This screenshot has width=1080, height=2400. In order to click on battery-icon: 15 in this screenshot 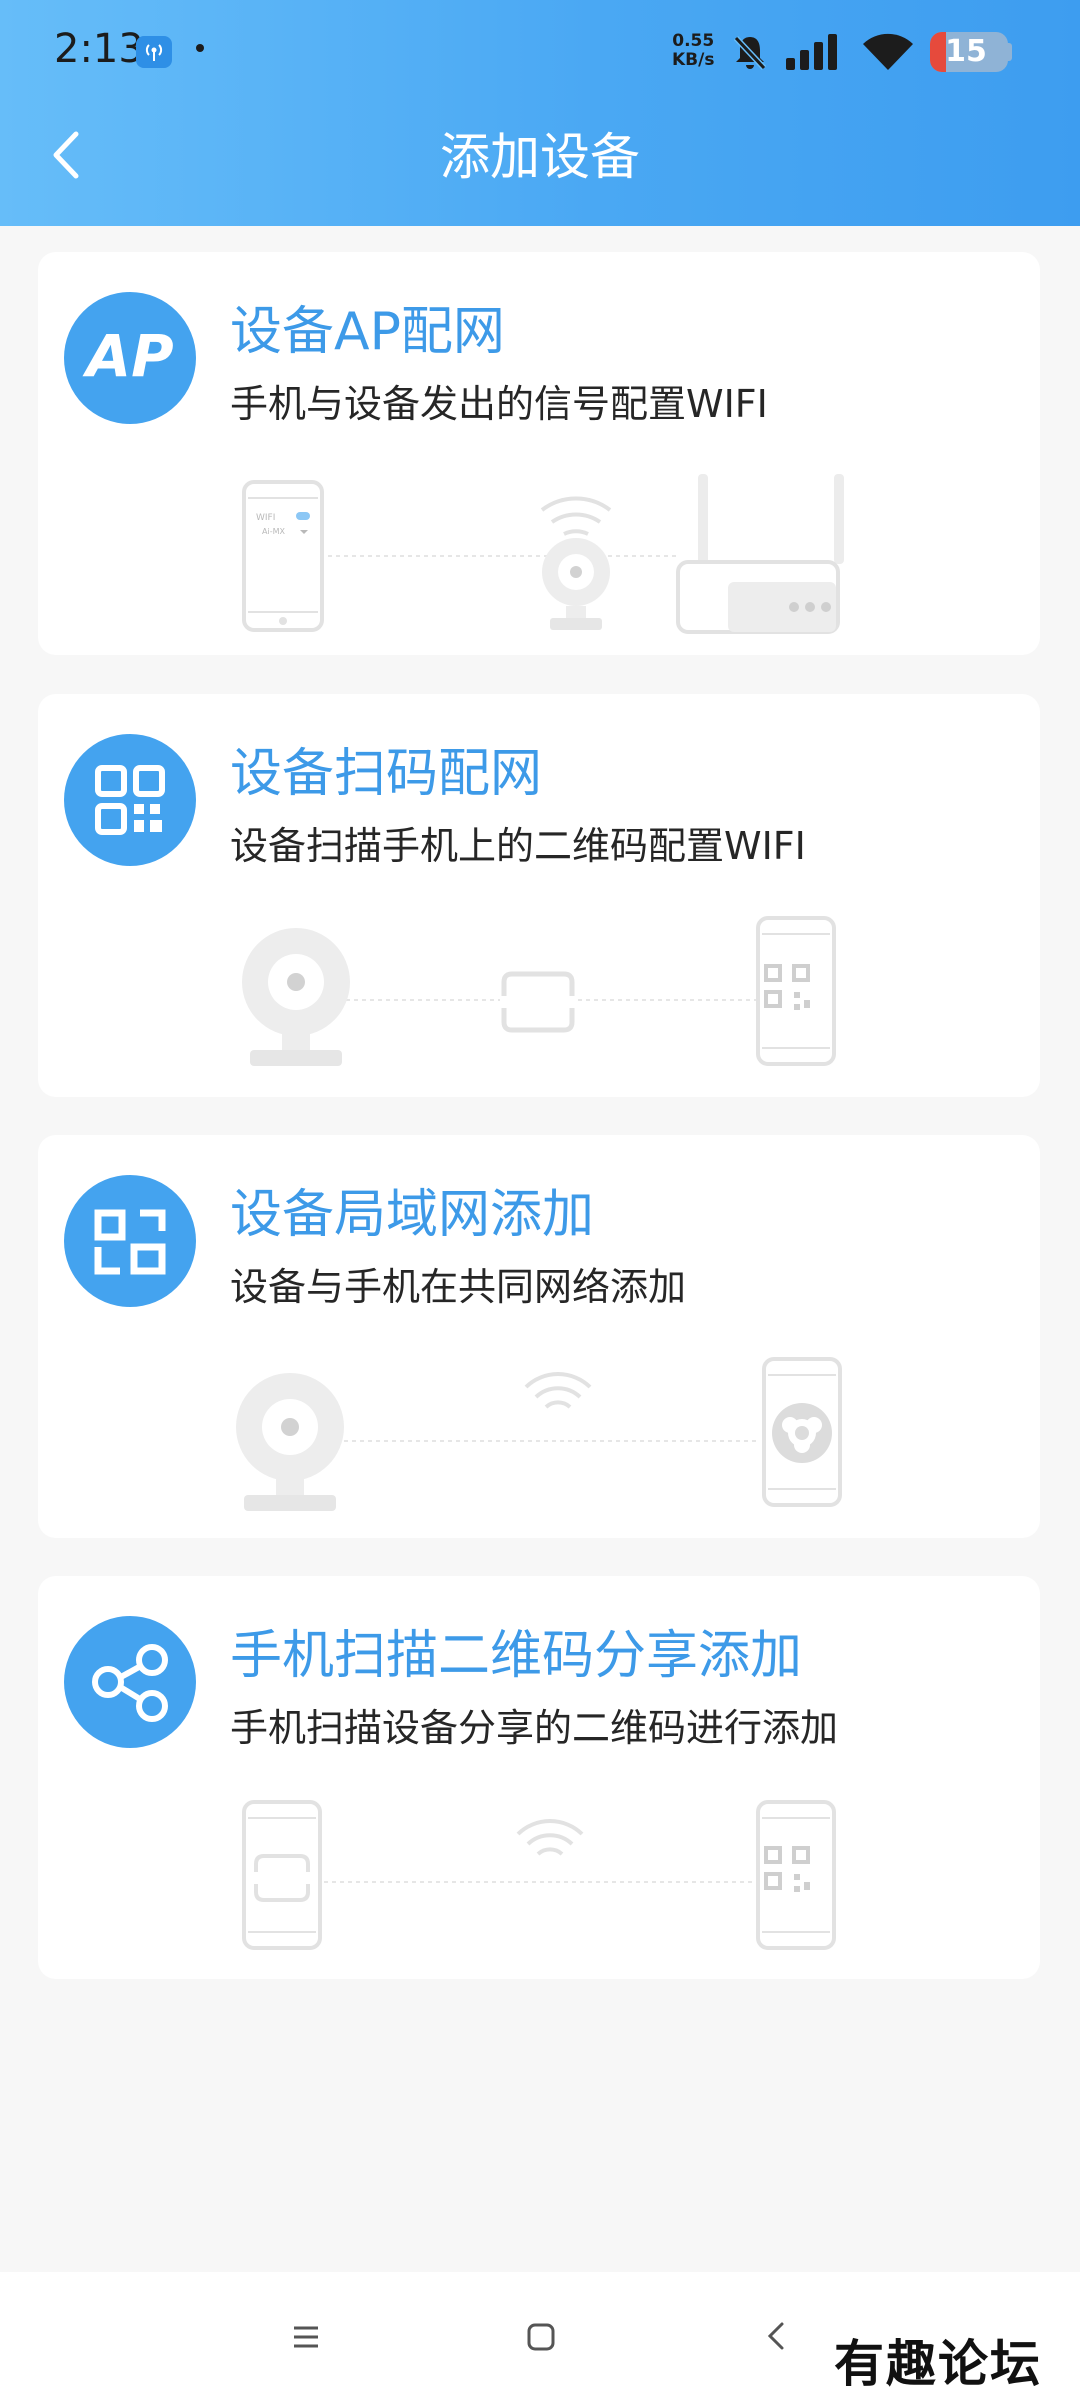, I will do `click(969, 52)`.